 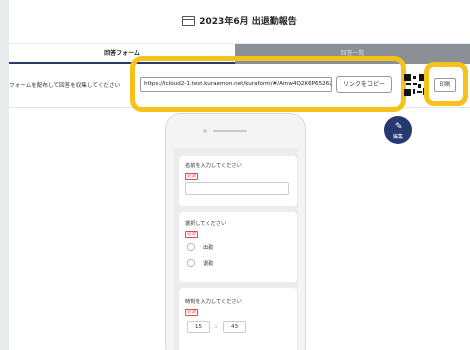 I want to click on window-left-edge, so click(x=4, y=175).